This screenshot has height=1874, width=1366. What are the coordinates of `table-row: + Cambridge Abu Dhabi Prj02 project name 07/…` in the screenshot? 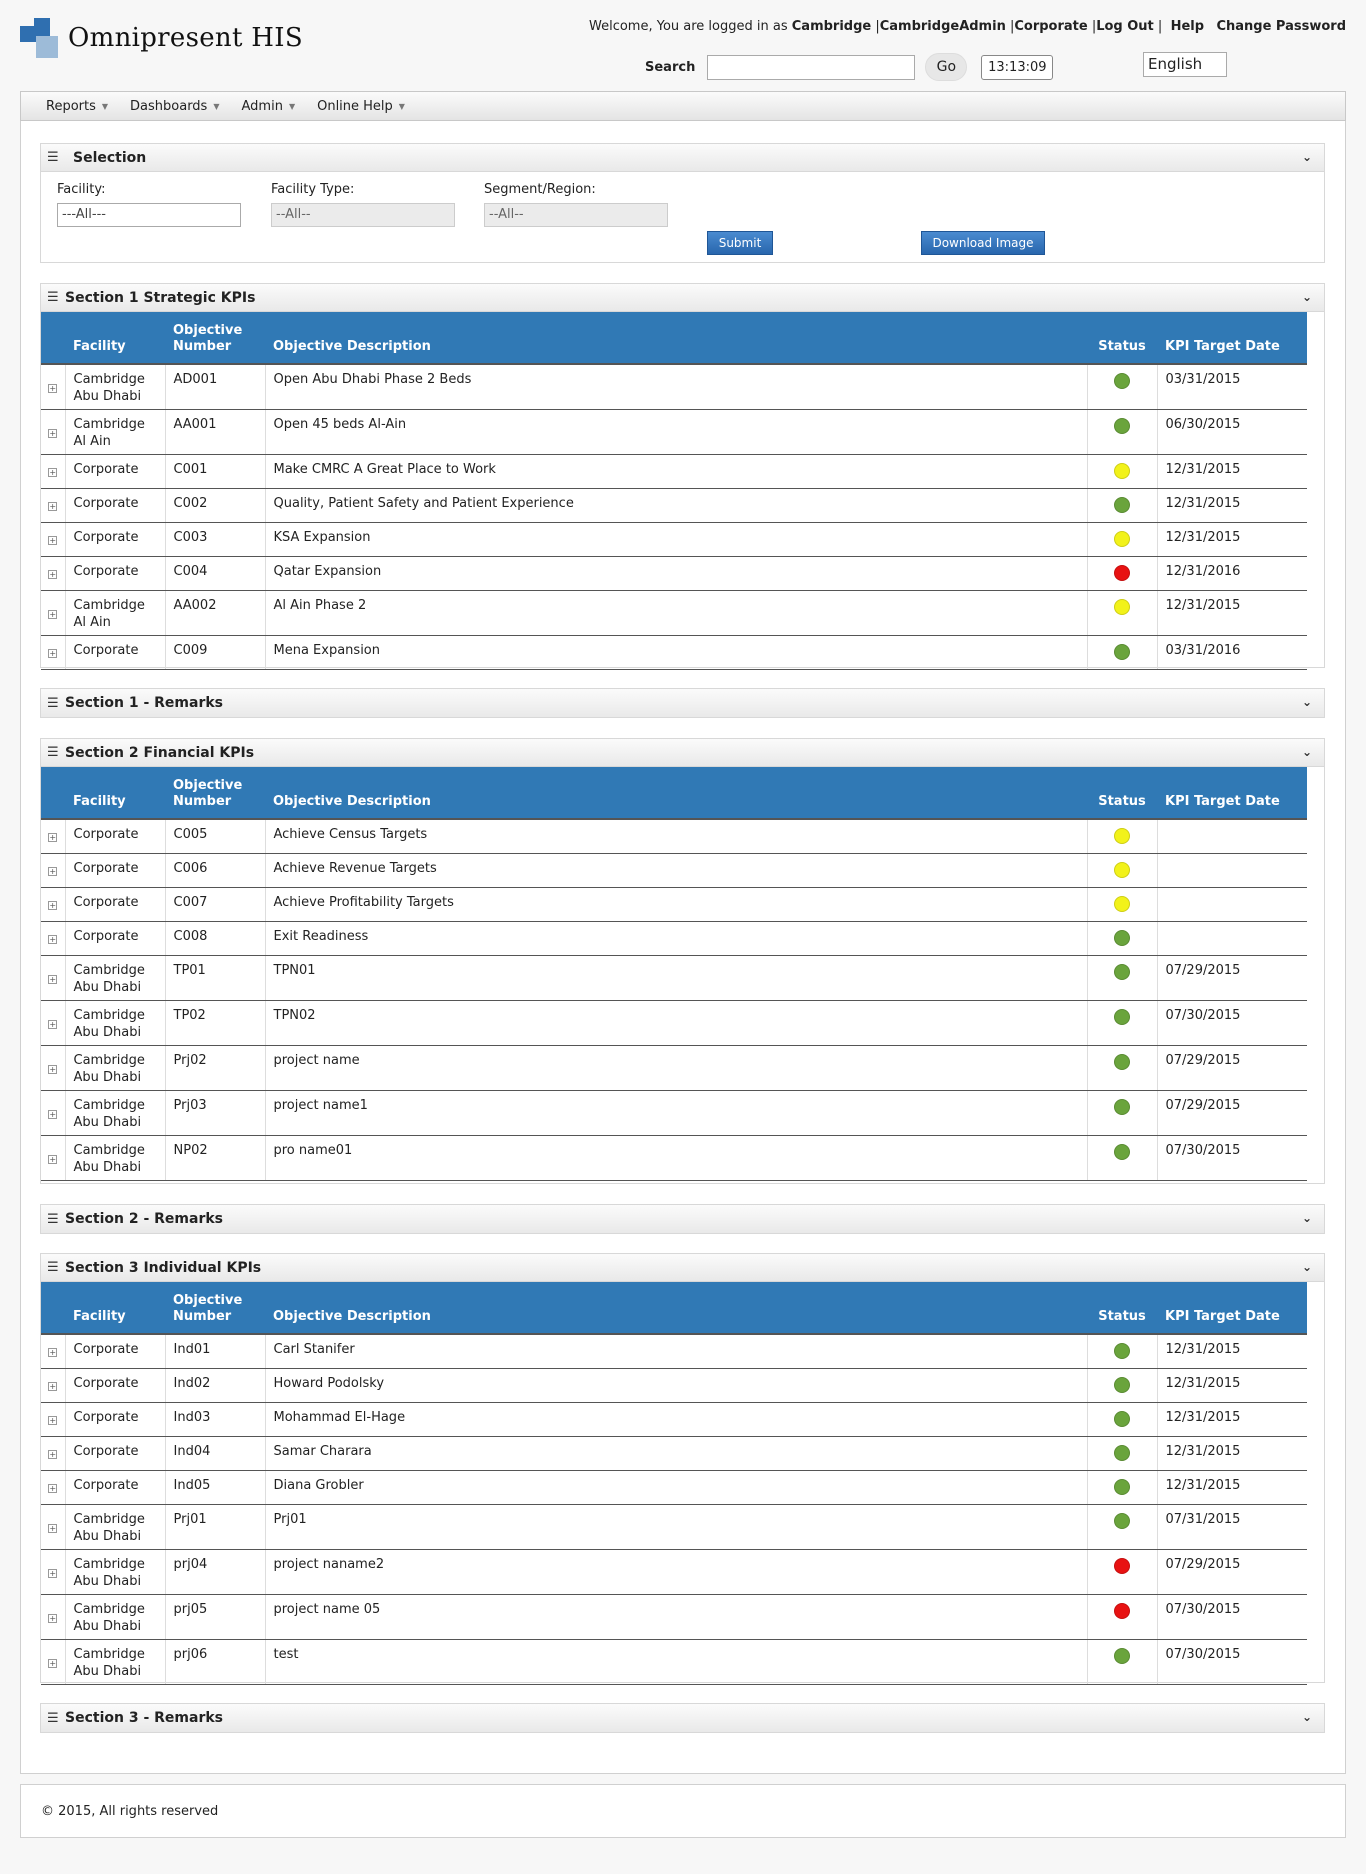 It's located at (674, 1068).